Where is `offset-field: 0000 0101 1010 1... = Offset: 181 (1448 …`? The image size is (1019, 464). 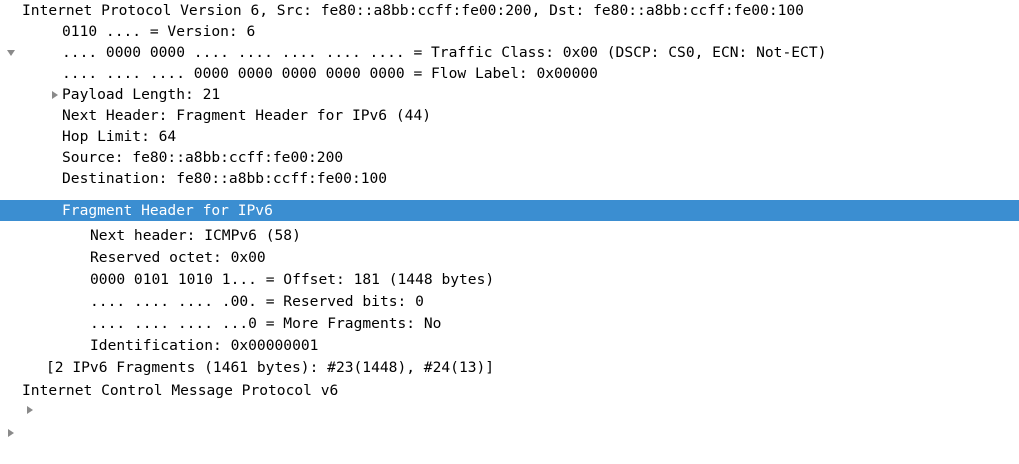 offset-field: 0000 0101 1010 1... = Offset: 181 (1448 … is located at coordinates (292, 279).